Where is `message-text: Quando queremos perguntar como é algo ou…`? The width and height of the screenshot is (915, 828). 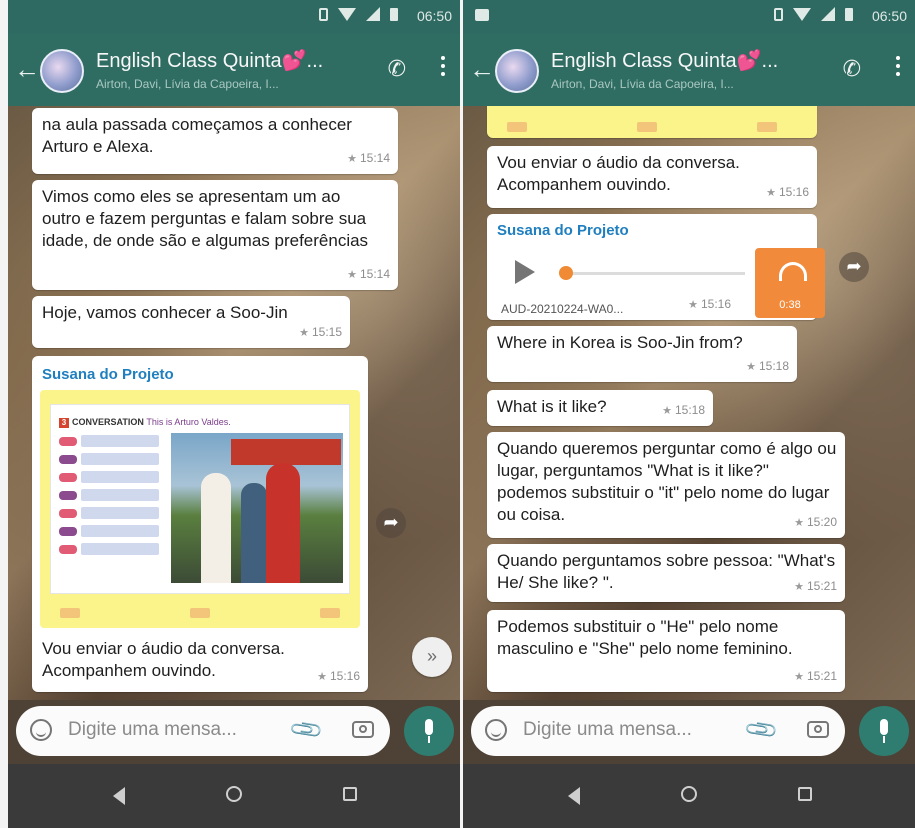 message-text: Quando queremos perguntar como é algo ou… is located at coordinates (667, 481).